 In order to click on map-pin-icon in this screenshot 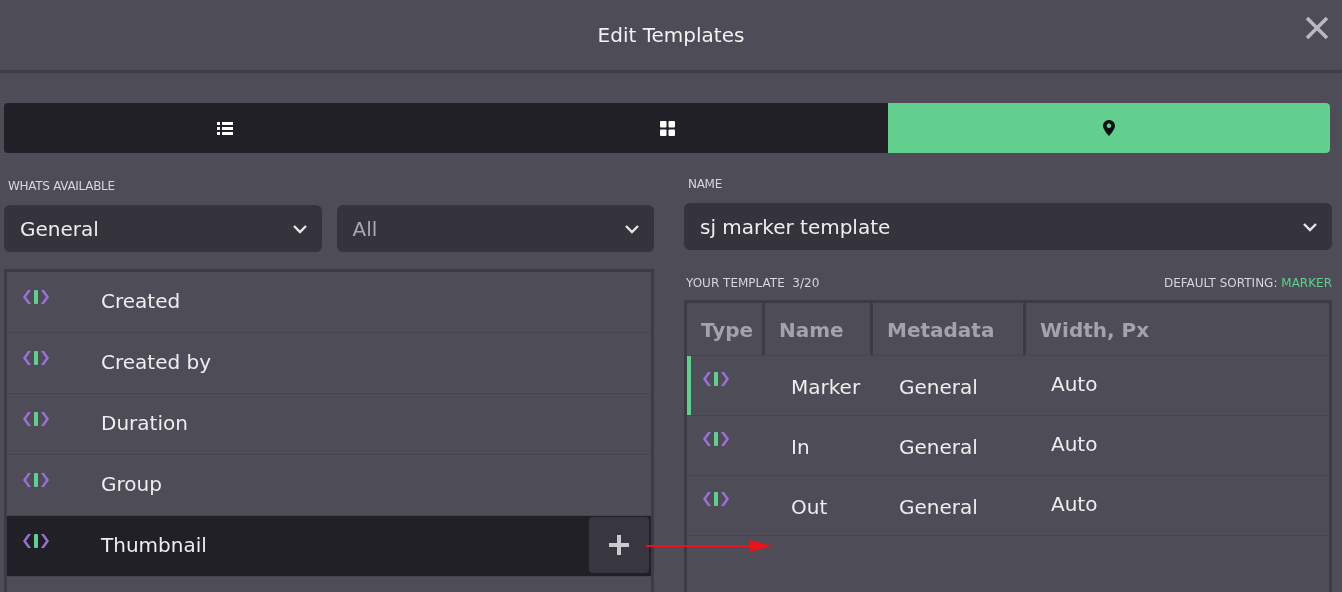, I will do `click(1109, 128)`.